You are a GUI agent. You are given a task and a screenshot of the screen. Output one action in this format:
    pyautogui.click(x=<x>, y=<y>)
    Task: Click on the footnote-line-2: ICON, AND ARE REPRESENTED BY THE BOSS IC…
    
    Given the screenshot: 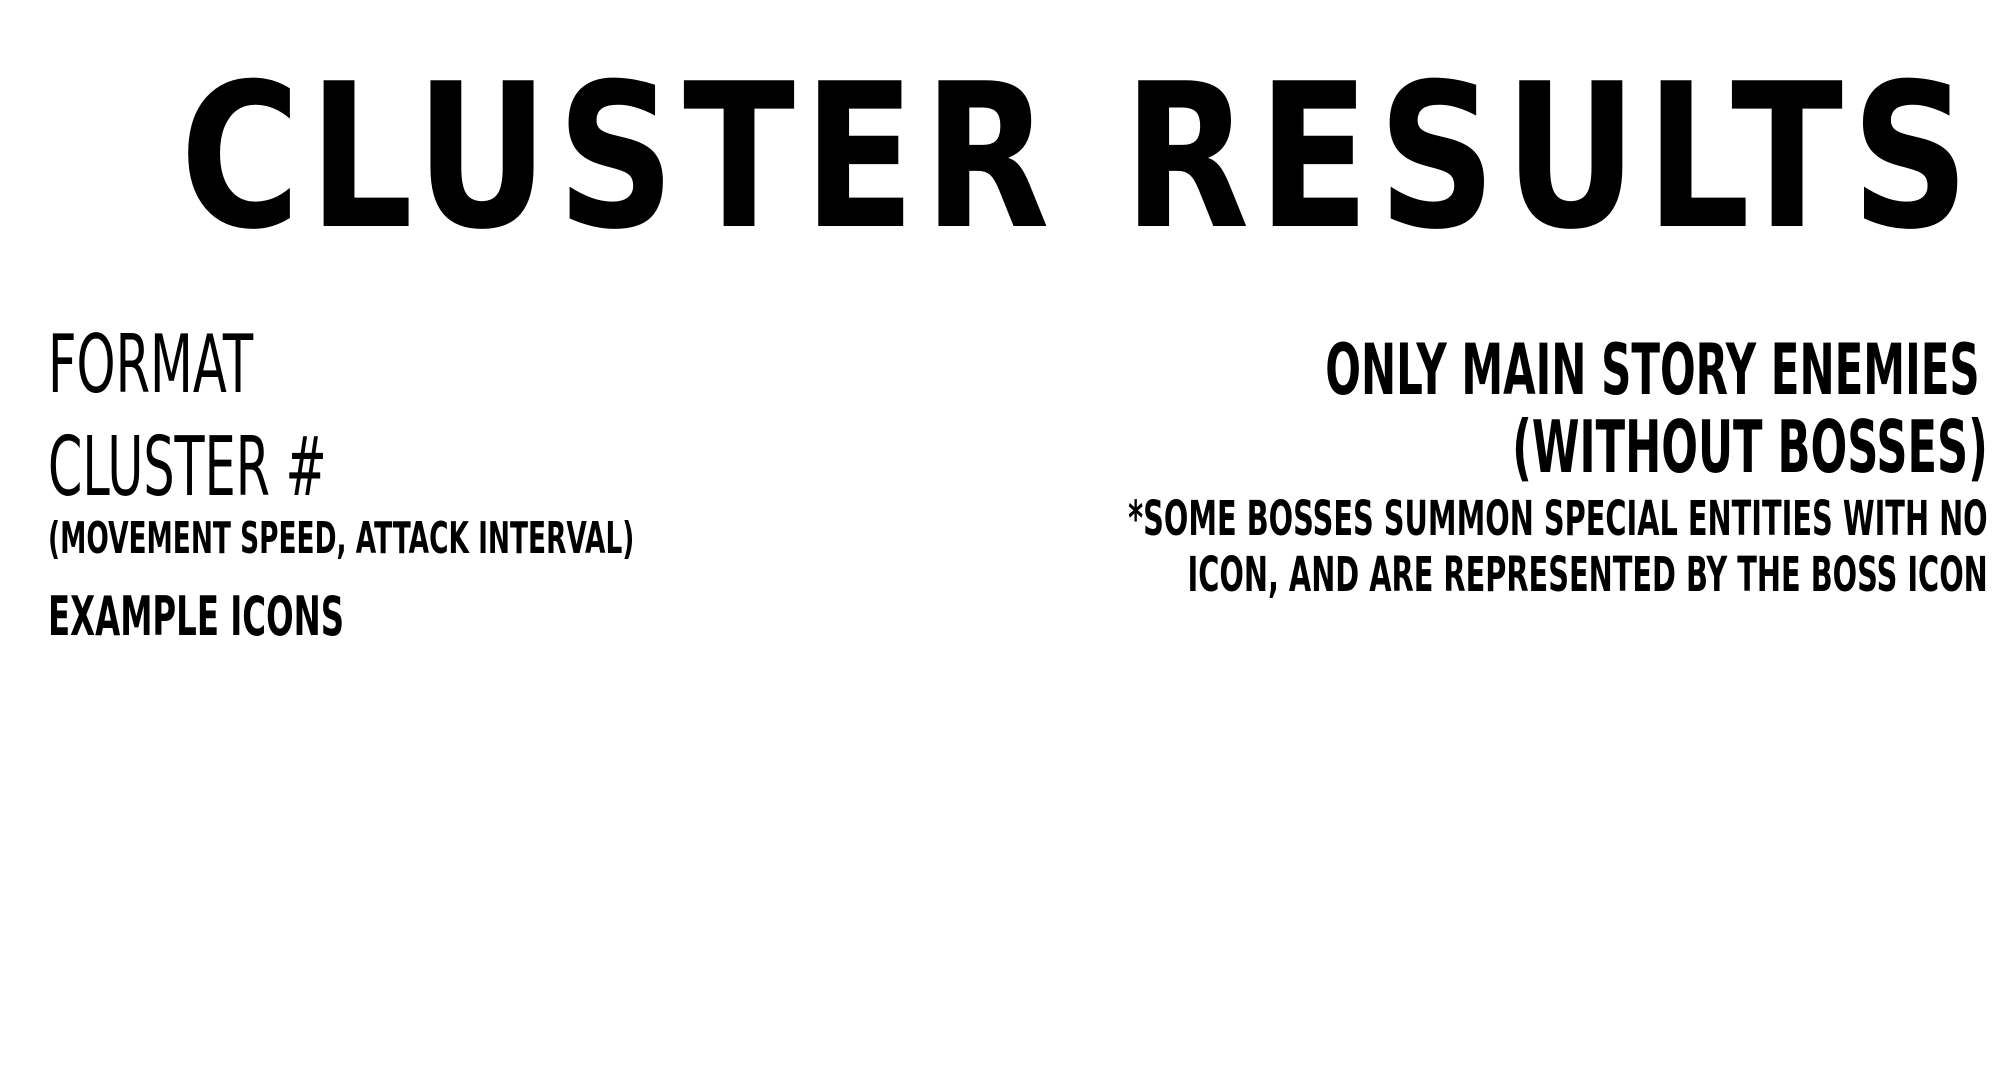 What is the action you would take?
    pyautogui.click(x=1587, y=575)
    